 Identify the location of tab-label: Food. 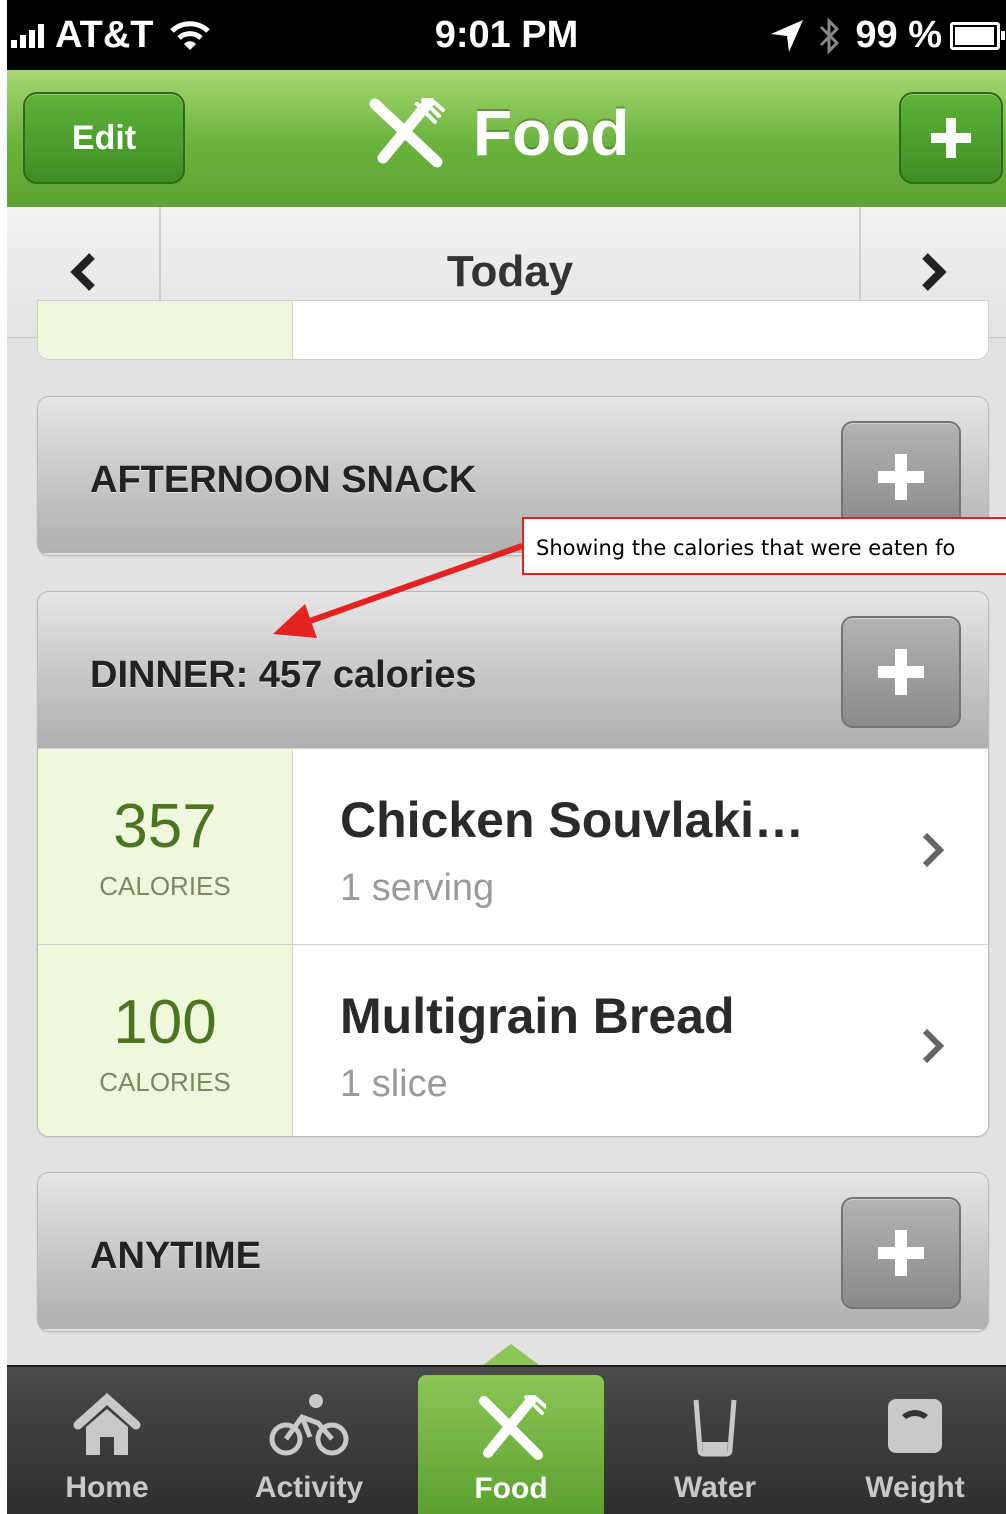
(511, 1488).